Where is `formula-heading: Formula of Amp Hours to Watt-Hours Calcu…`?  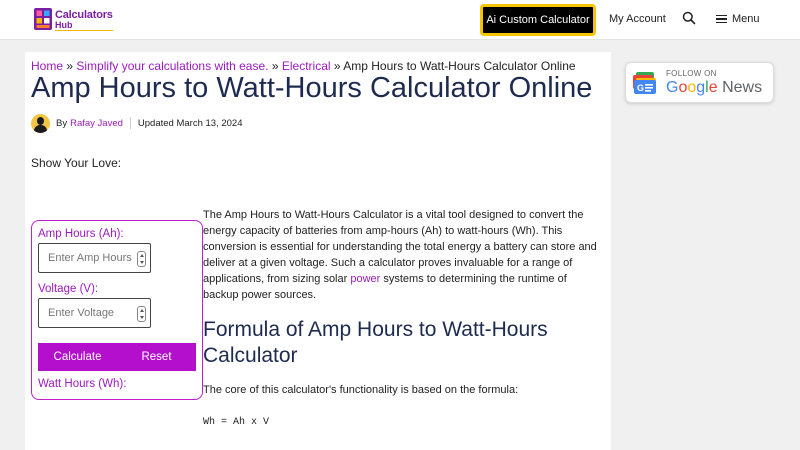 formula-heading: Formula of Amp Hours to Watt-Hours Calcu… is located at coordinates (375, 342).